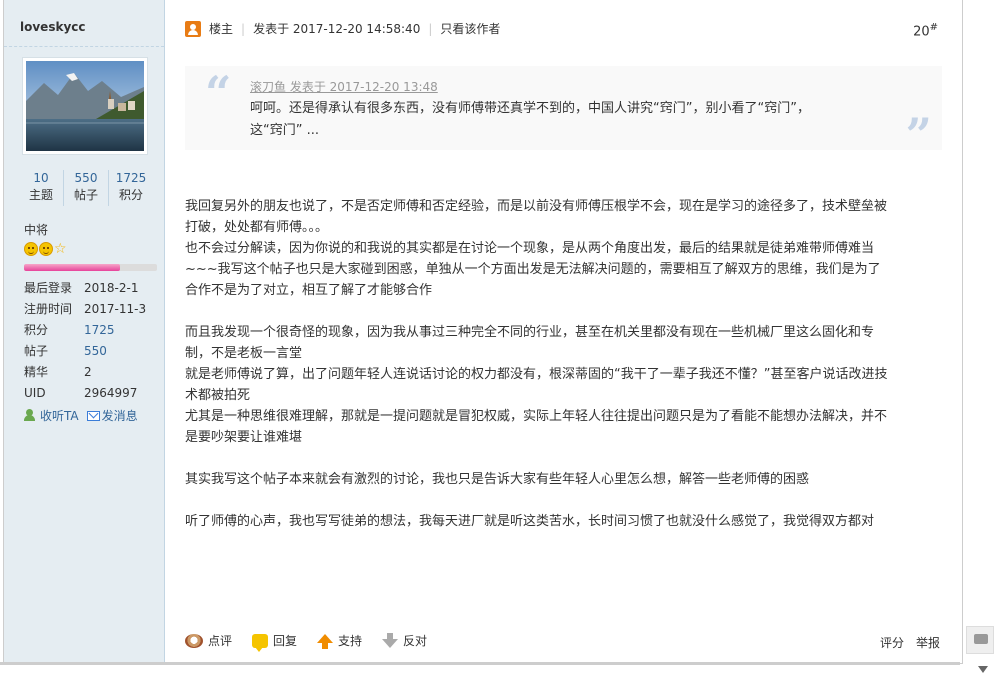 This screenshot has height=674, width=994. I want to click on info-row: 注册时间 2017-11-3, so click(85, 310).